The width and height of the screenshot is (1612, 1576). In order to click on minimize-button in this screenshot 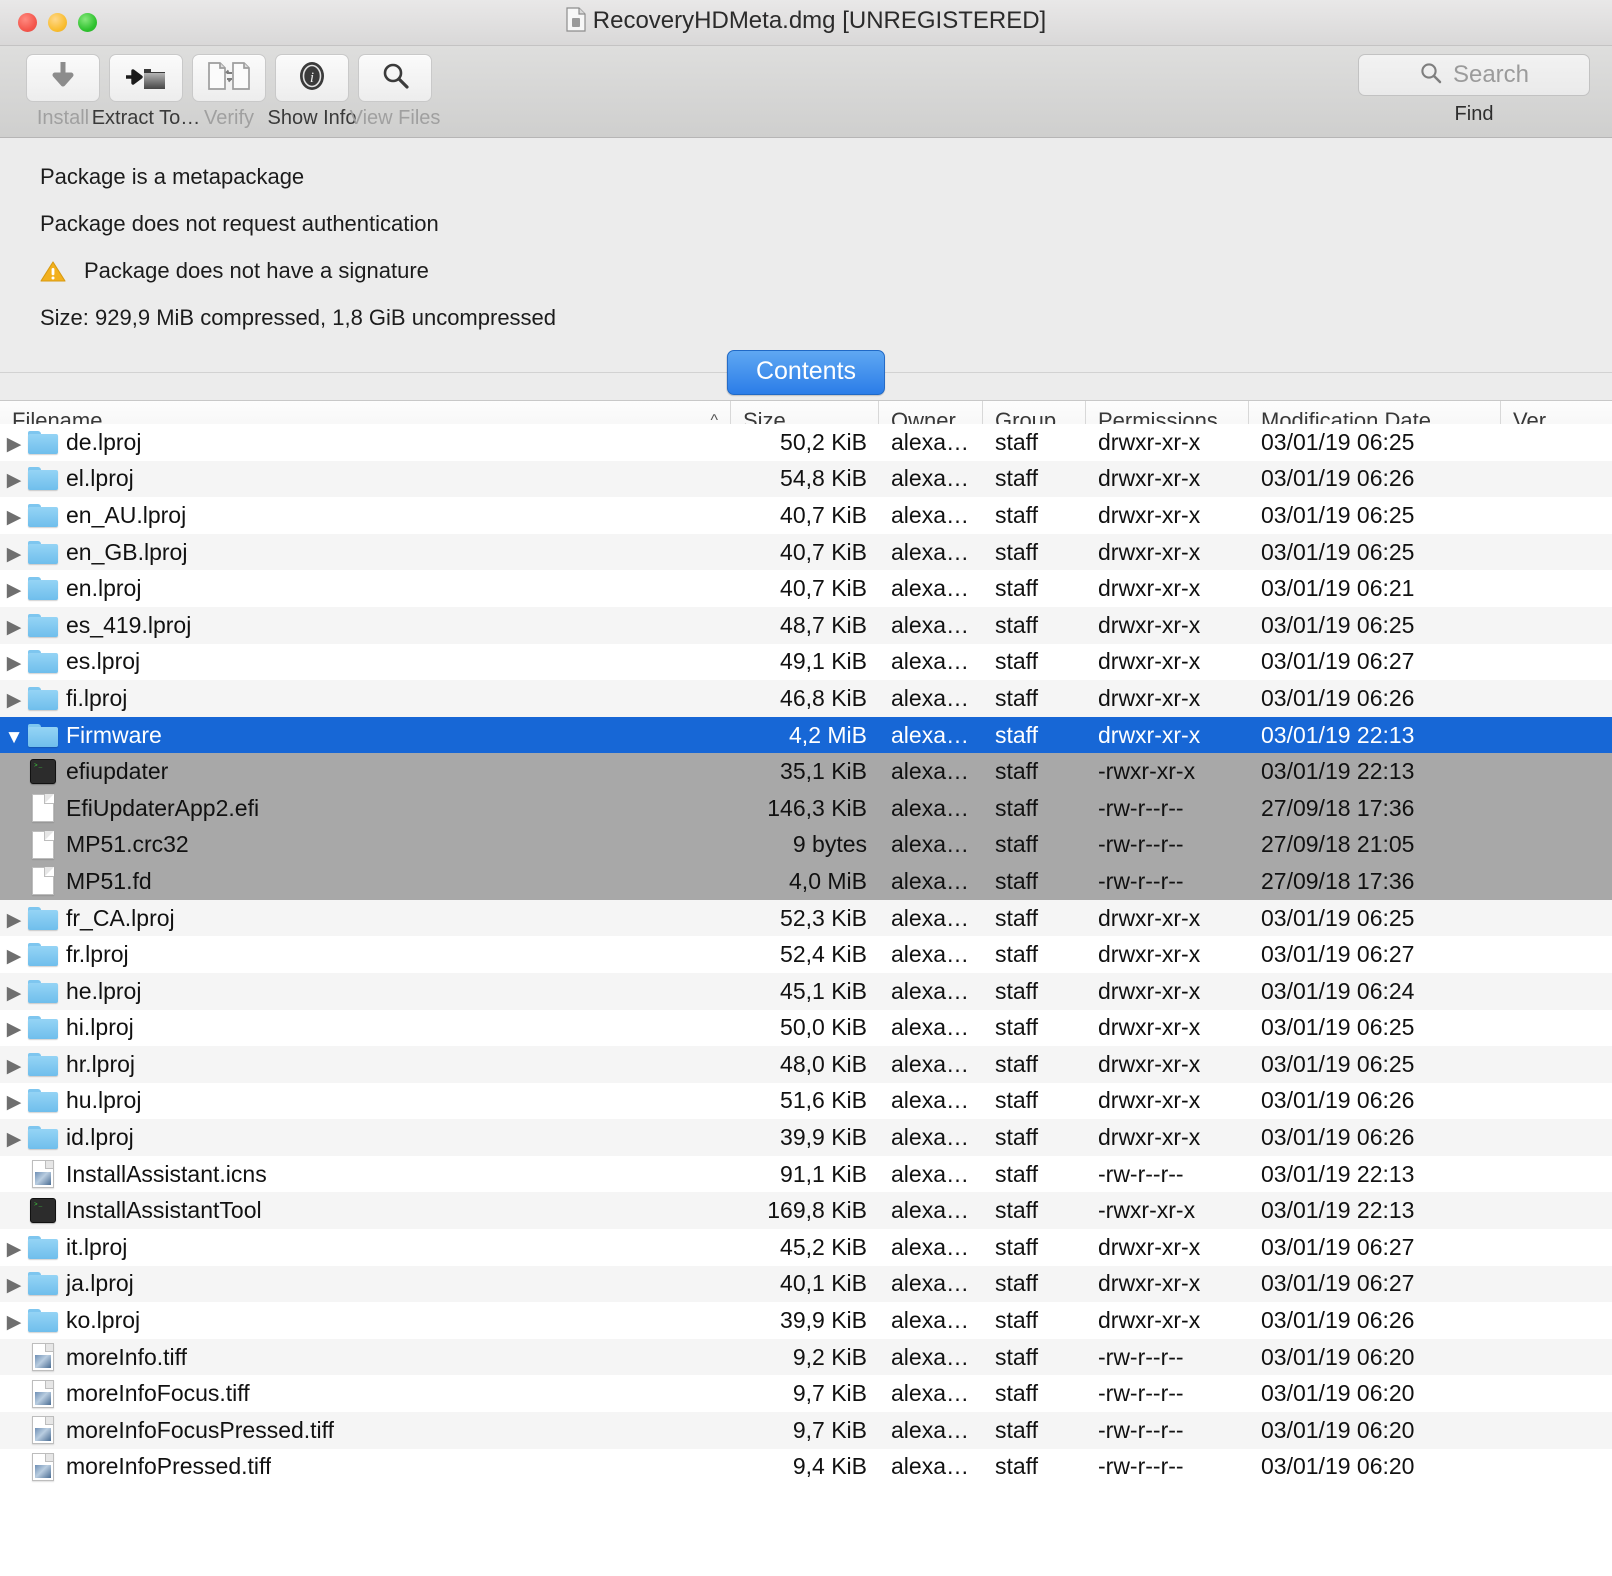, I will do `click(57, 22)`.